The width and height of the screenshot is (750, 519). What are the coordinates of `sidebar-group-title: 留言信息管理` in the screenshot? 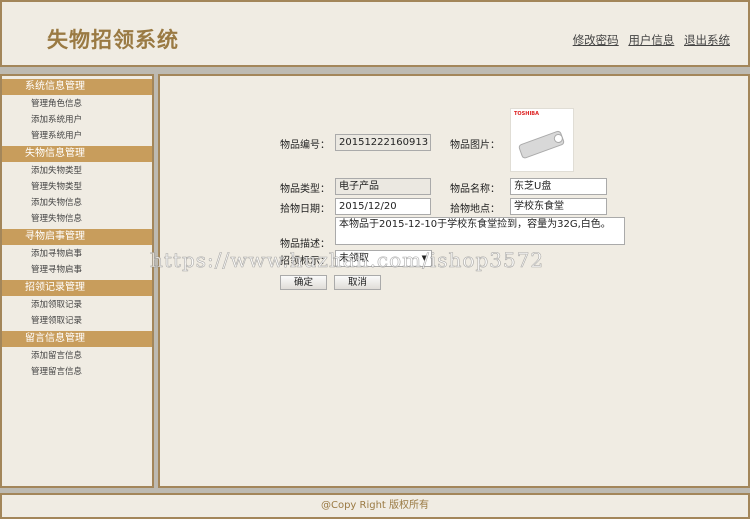 It's located at (77, 339).